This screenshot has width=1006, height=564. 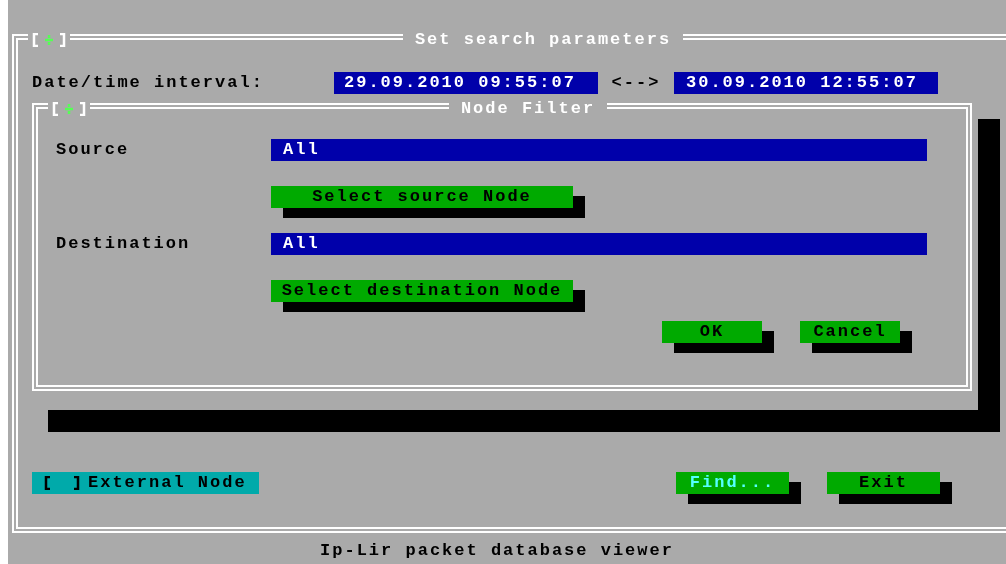 What do you see at coordinates (497, 550) in the screenshot?
I see `status-bar-text: Ip-Lir packet database viewer` at bounding box center [497, 550].